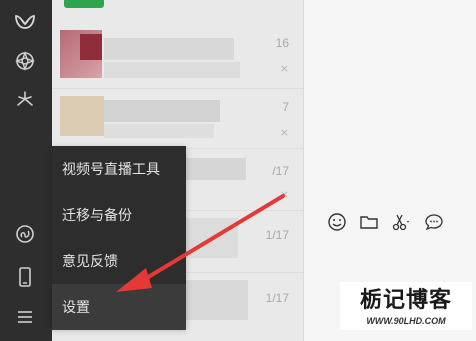 The height and width of the screenshot is (341, 476). What do you see at coordinates (25, 22) in the screenshot?
I see `wechat-logo-icon` at bounding box center [25, 22].